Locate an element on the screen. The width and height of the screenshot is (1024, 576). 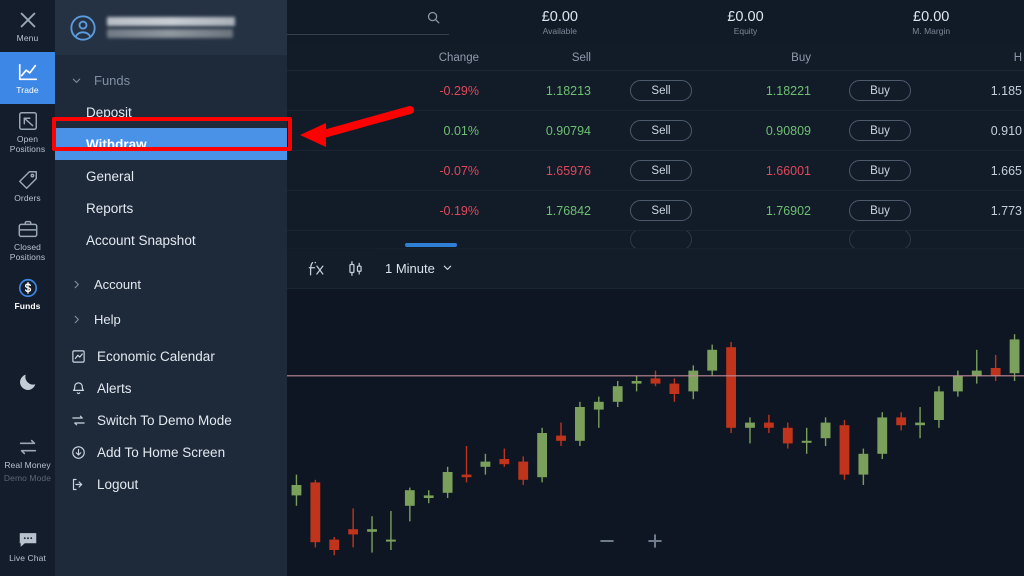
menu-item-deposit: Deposit is located at coordinates (171, 112).